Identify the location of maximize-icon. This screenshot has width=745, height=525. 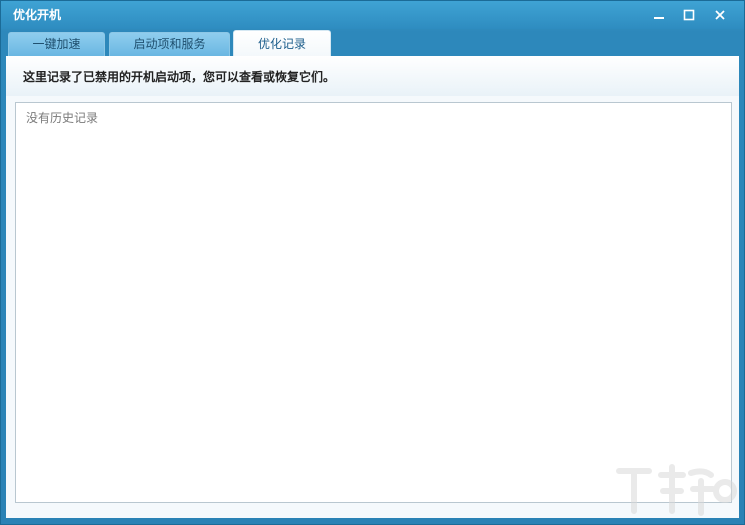
(689, 15).